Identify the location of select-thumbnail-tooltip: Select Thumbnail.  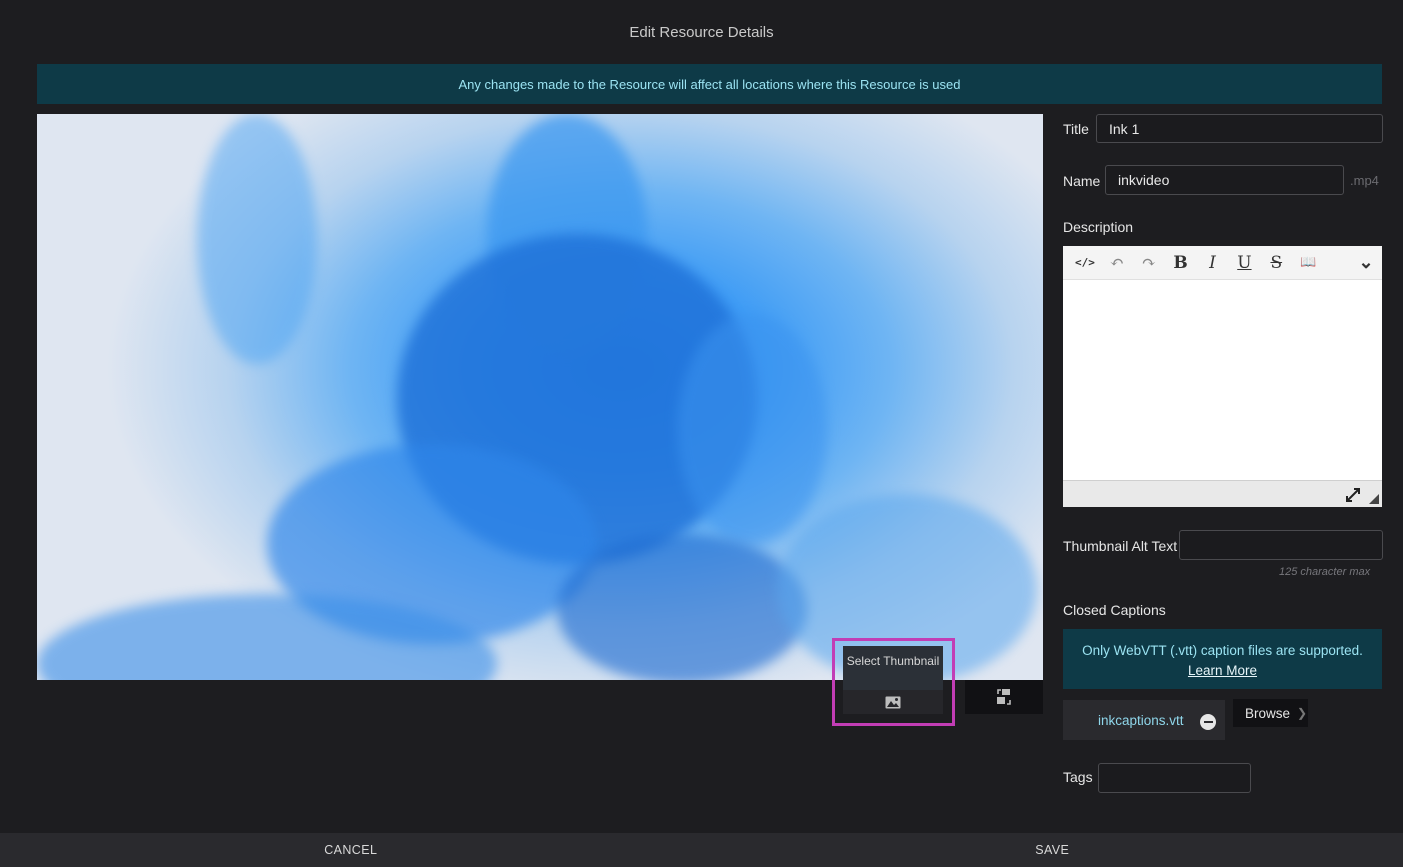
(893, 668).